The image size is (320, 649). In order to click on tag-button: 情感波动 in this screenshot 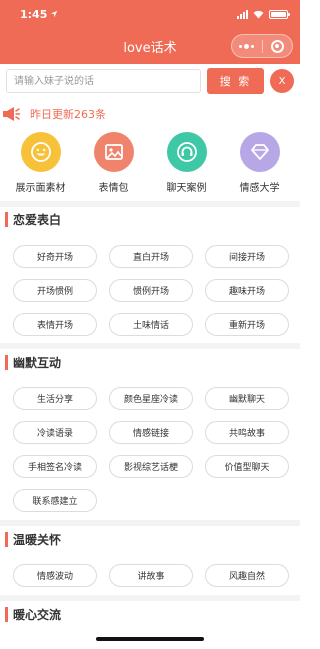, I will do `click(55, 575)`.